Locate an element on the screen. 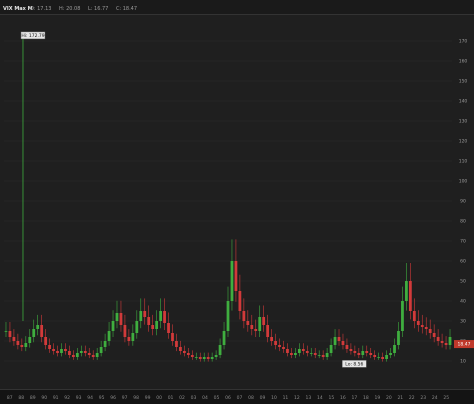 The image size is (474, 404). y-tick-label: 170 is located at coordinates (463, 42).